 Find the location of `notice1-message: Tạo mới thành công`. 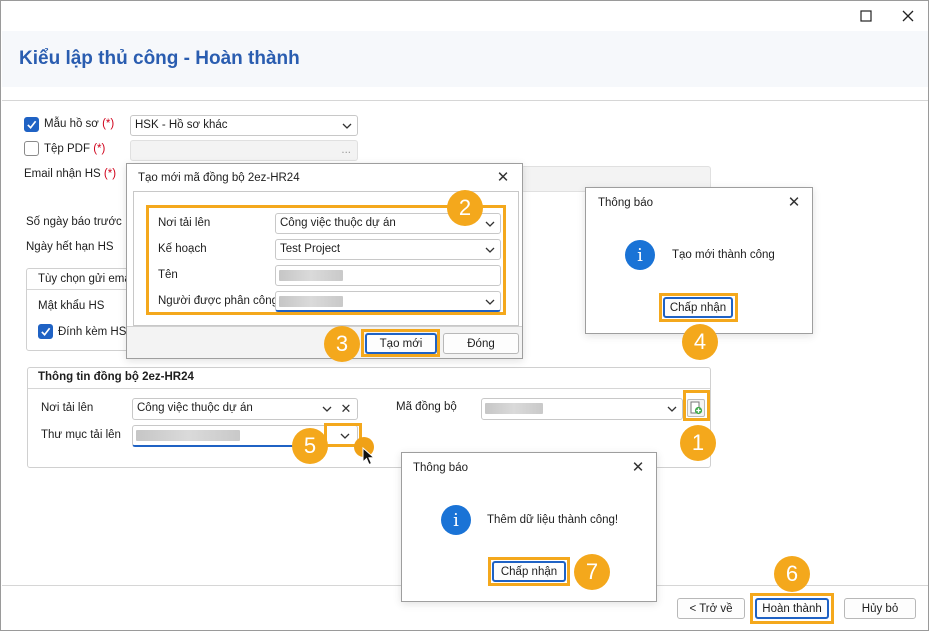

notice1-message: Tạo mới thành công is located at coordinates (723, 255).